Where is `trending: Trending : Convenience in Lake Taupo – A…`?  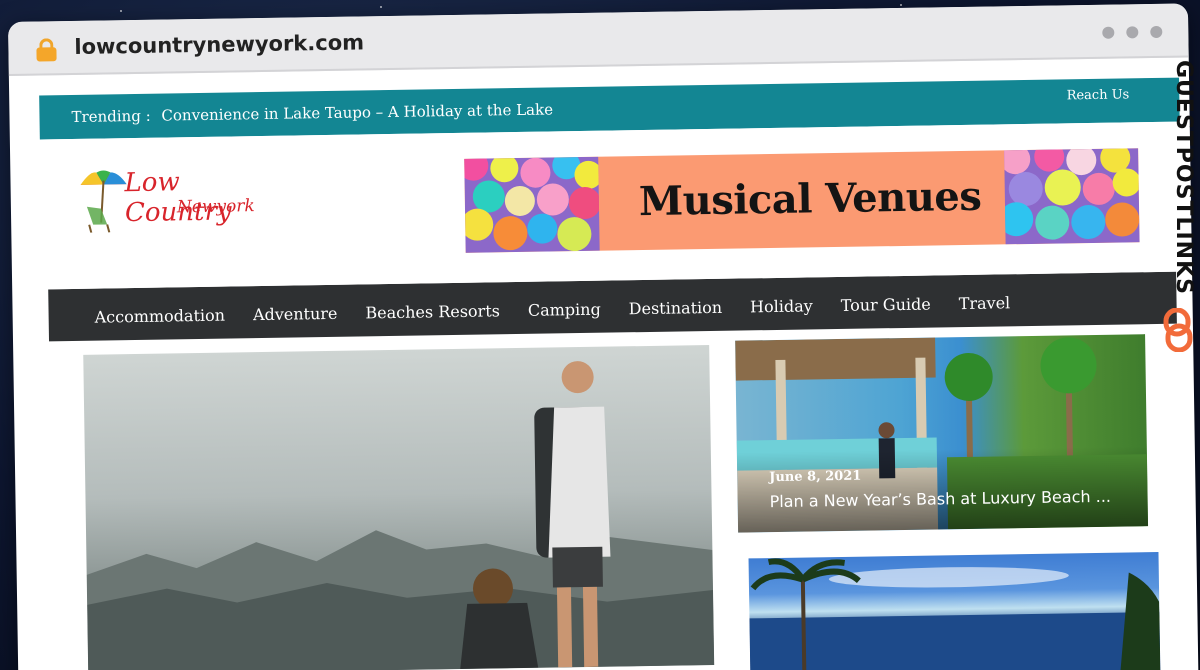
trending: Trending : Convenience in Lake Taupo – A… is located at coordinates (312, 113).